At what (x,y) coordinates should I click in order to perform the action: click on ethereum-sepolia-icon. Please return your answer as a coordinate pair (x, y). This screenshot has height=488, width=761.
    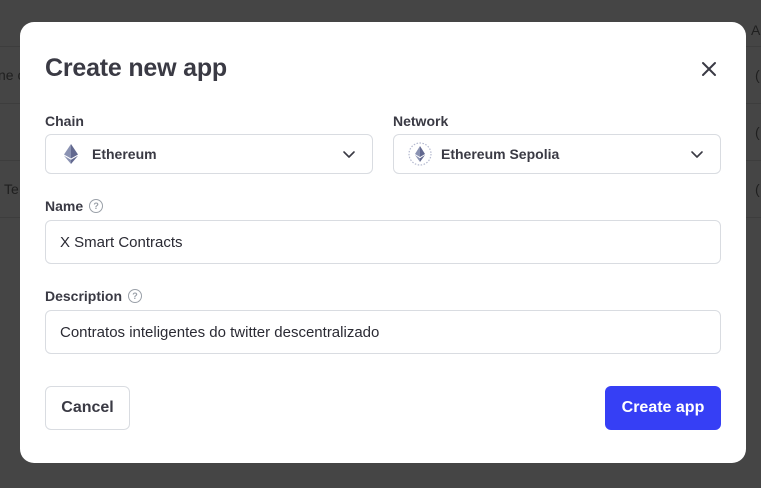
    Looking at the image, I should click on (420, 154).